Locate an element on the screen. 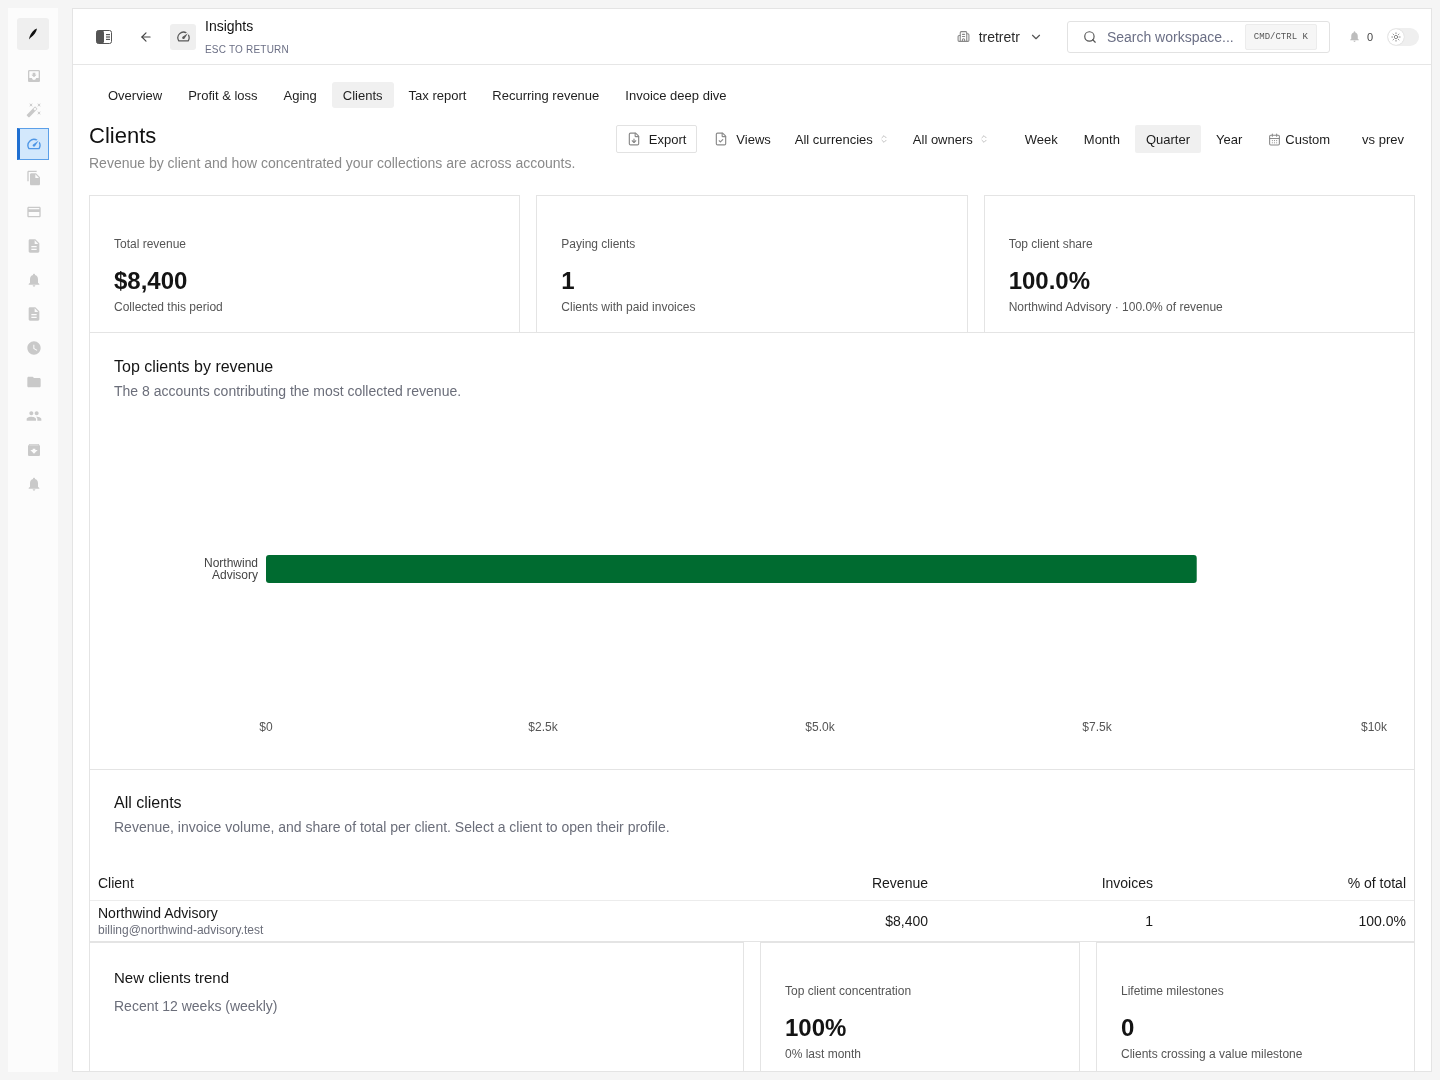 This screenshot has height=1080, width=1440. tab: Overview is located at coordinates (135, 95).